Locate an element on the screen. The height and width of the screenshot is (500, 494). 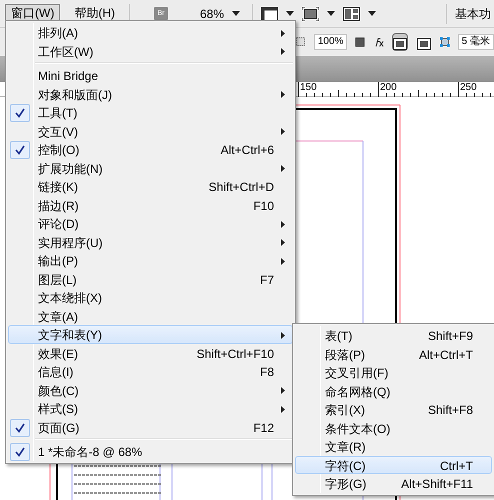
effects-icon is located at coordinates (379, 42).